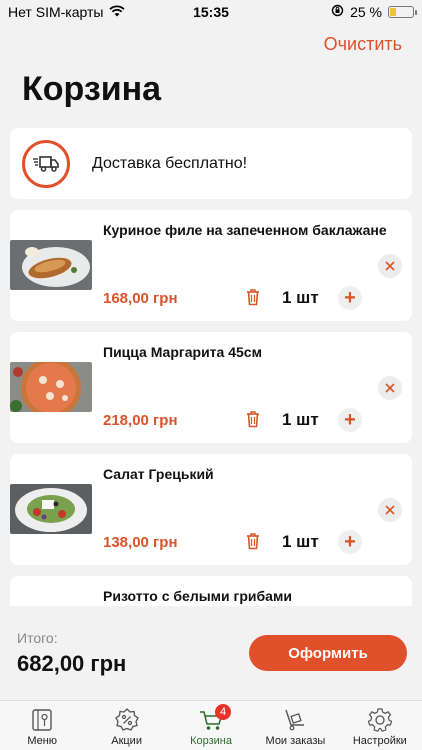 The height and width of the screenshot is (750, 422). I want to click on menu-book-icon, so click(42, 720).